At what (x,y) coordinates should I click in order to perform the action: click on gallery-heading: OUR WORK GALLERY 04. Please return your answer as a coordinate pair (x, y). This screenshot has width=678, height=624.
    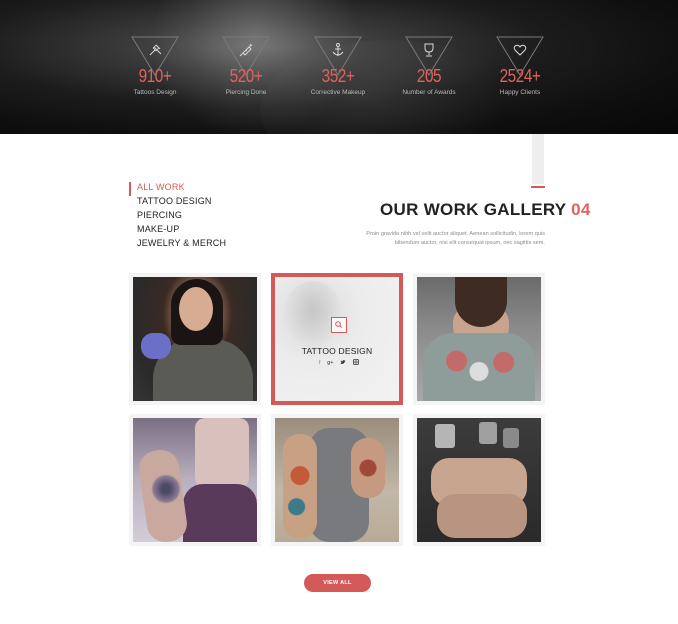
    Looking at the image, I should click on (485, 210).